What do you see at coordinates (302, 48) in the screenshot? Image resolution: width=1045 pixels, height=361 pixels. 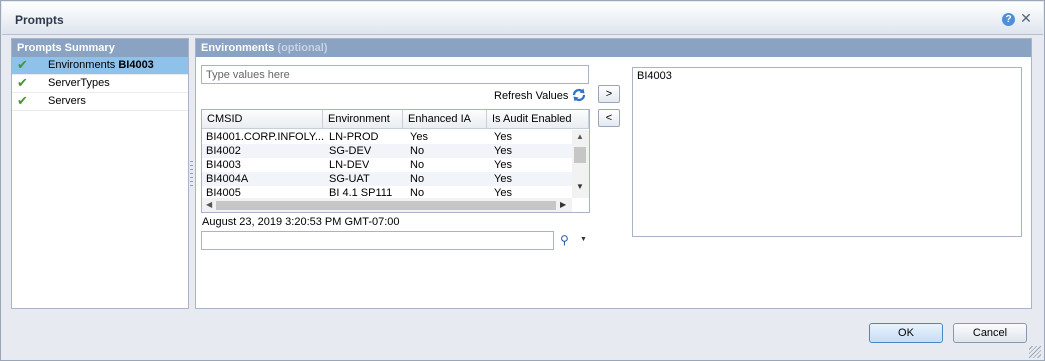 I see `optional-label: (optional)` at bounding box center [302, 48].